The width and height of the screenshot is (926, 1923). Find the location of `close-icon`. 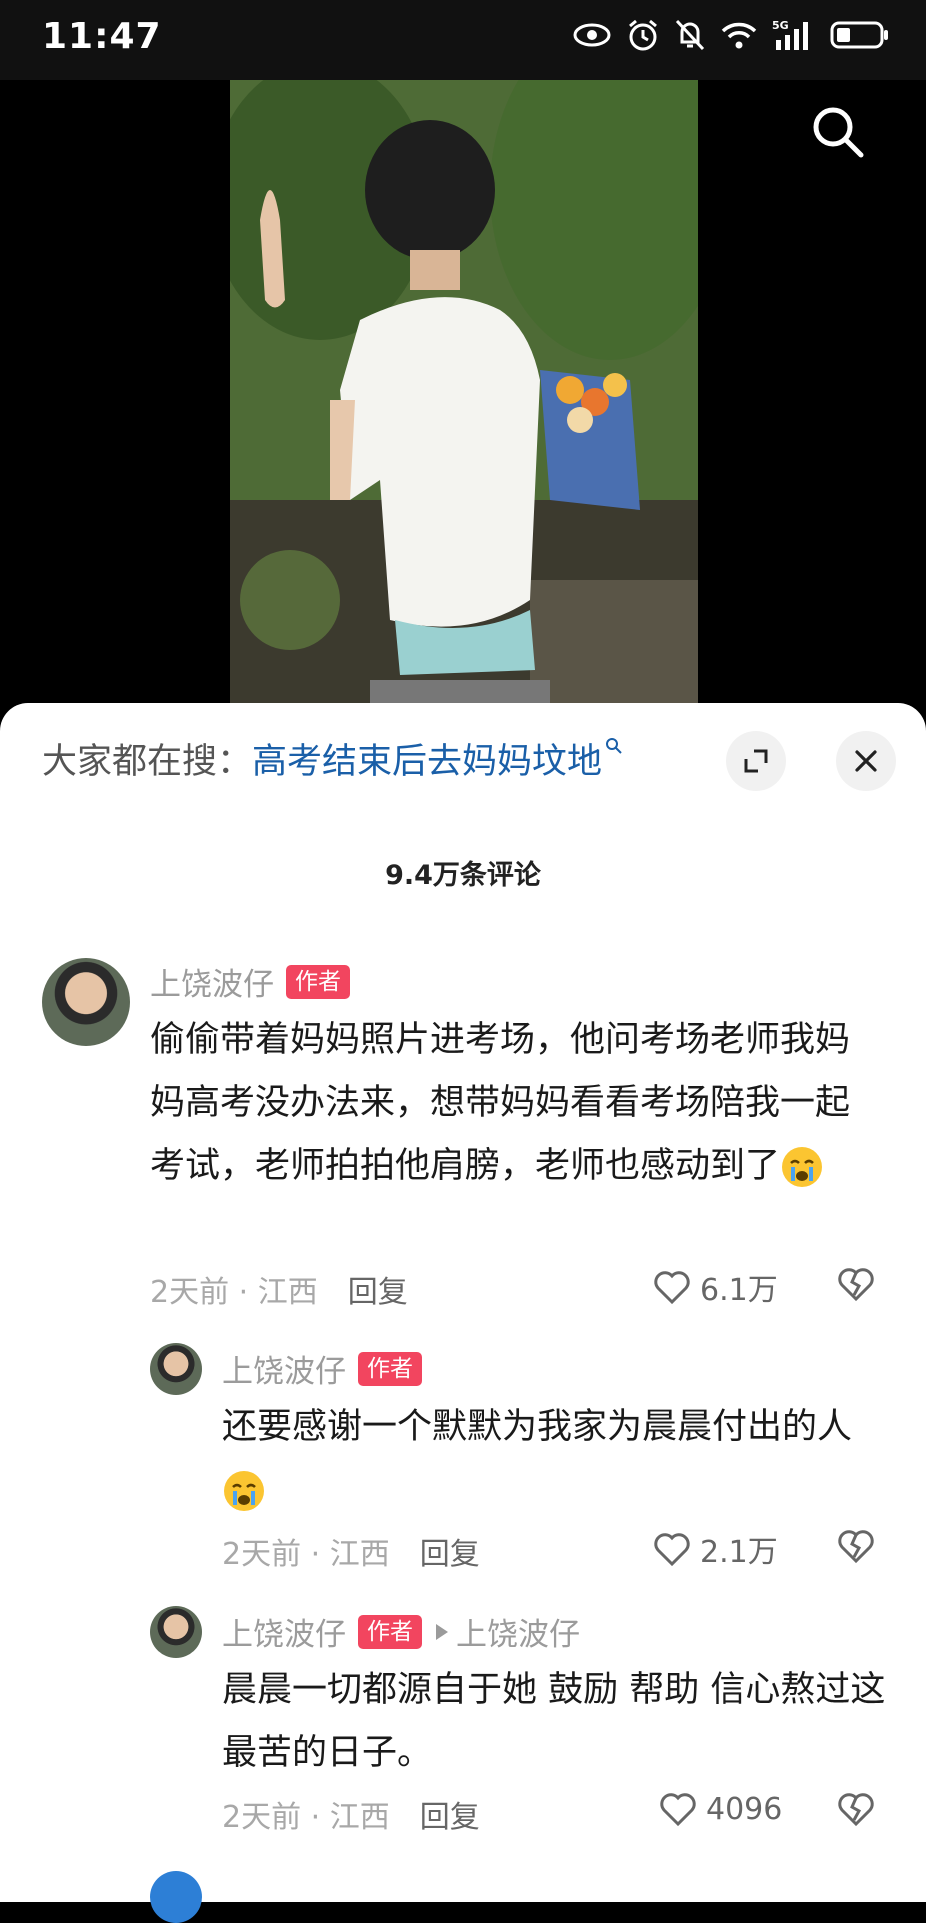

close-icon is located at coordinates (866, 761).